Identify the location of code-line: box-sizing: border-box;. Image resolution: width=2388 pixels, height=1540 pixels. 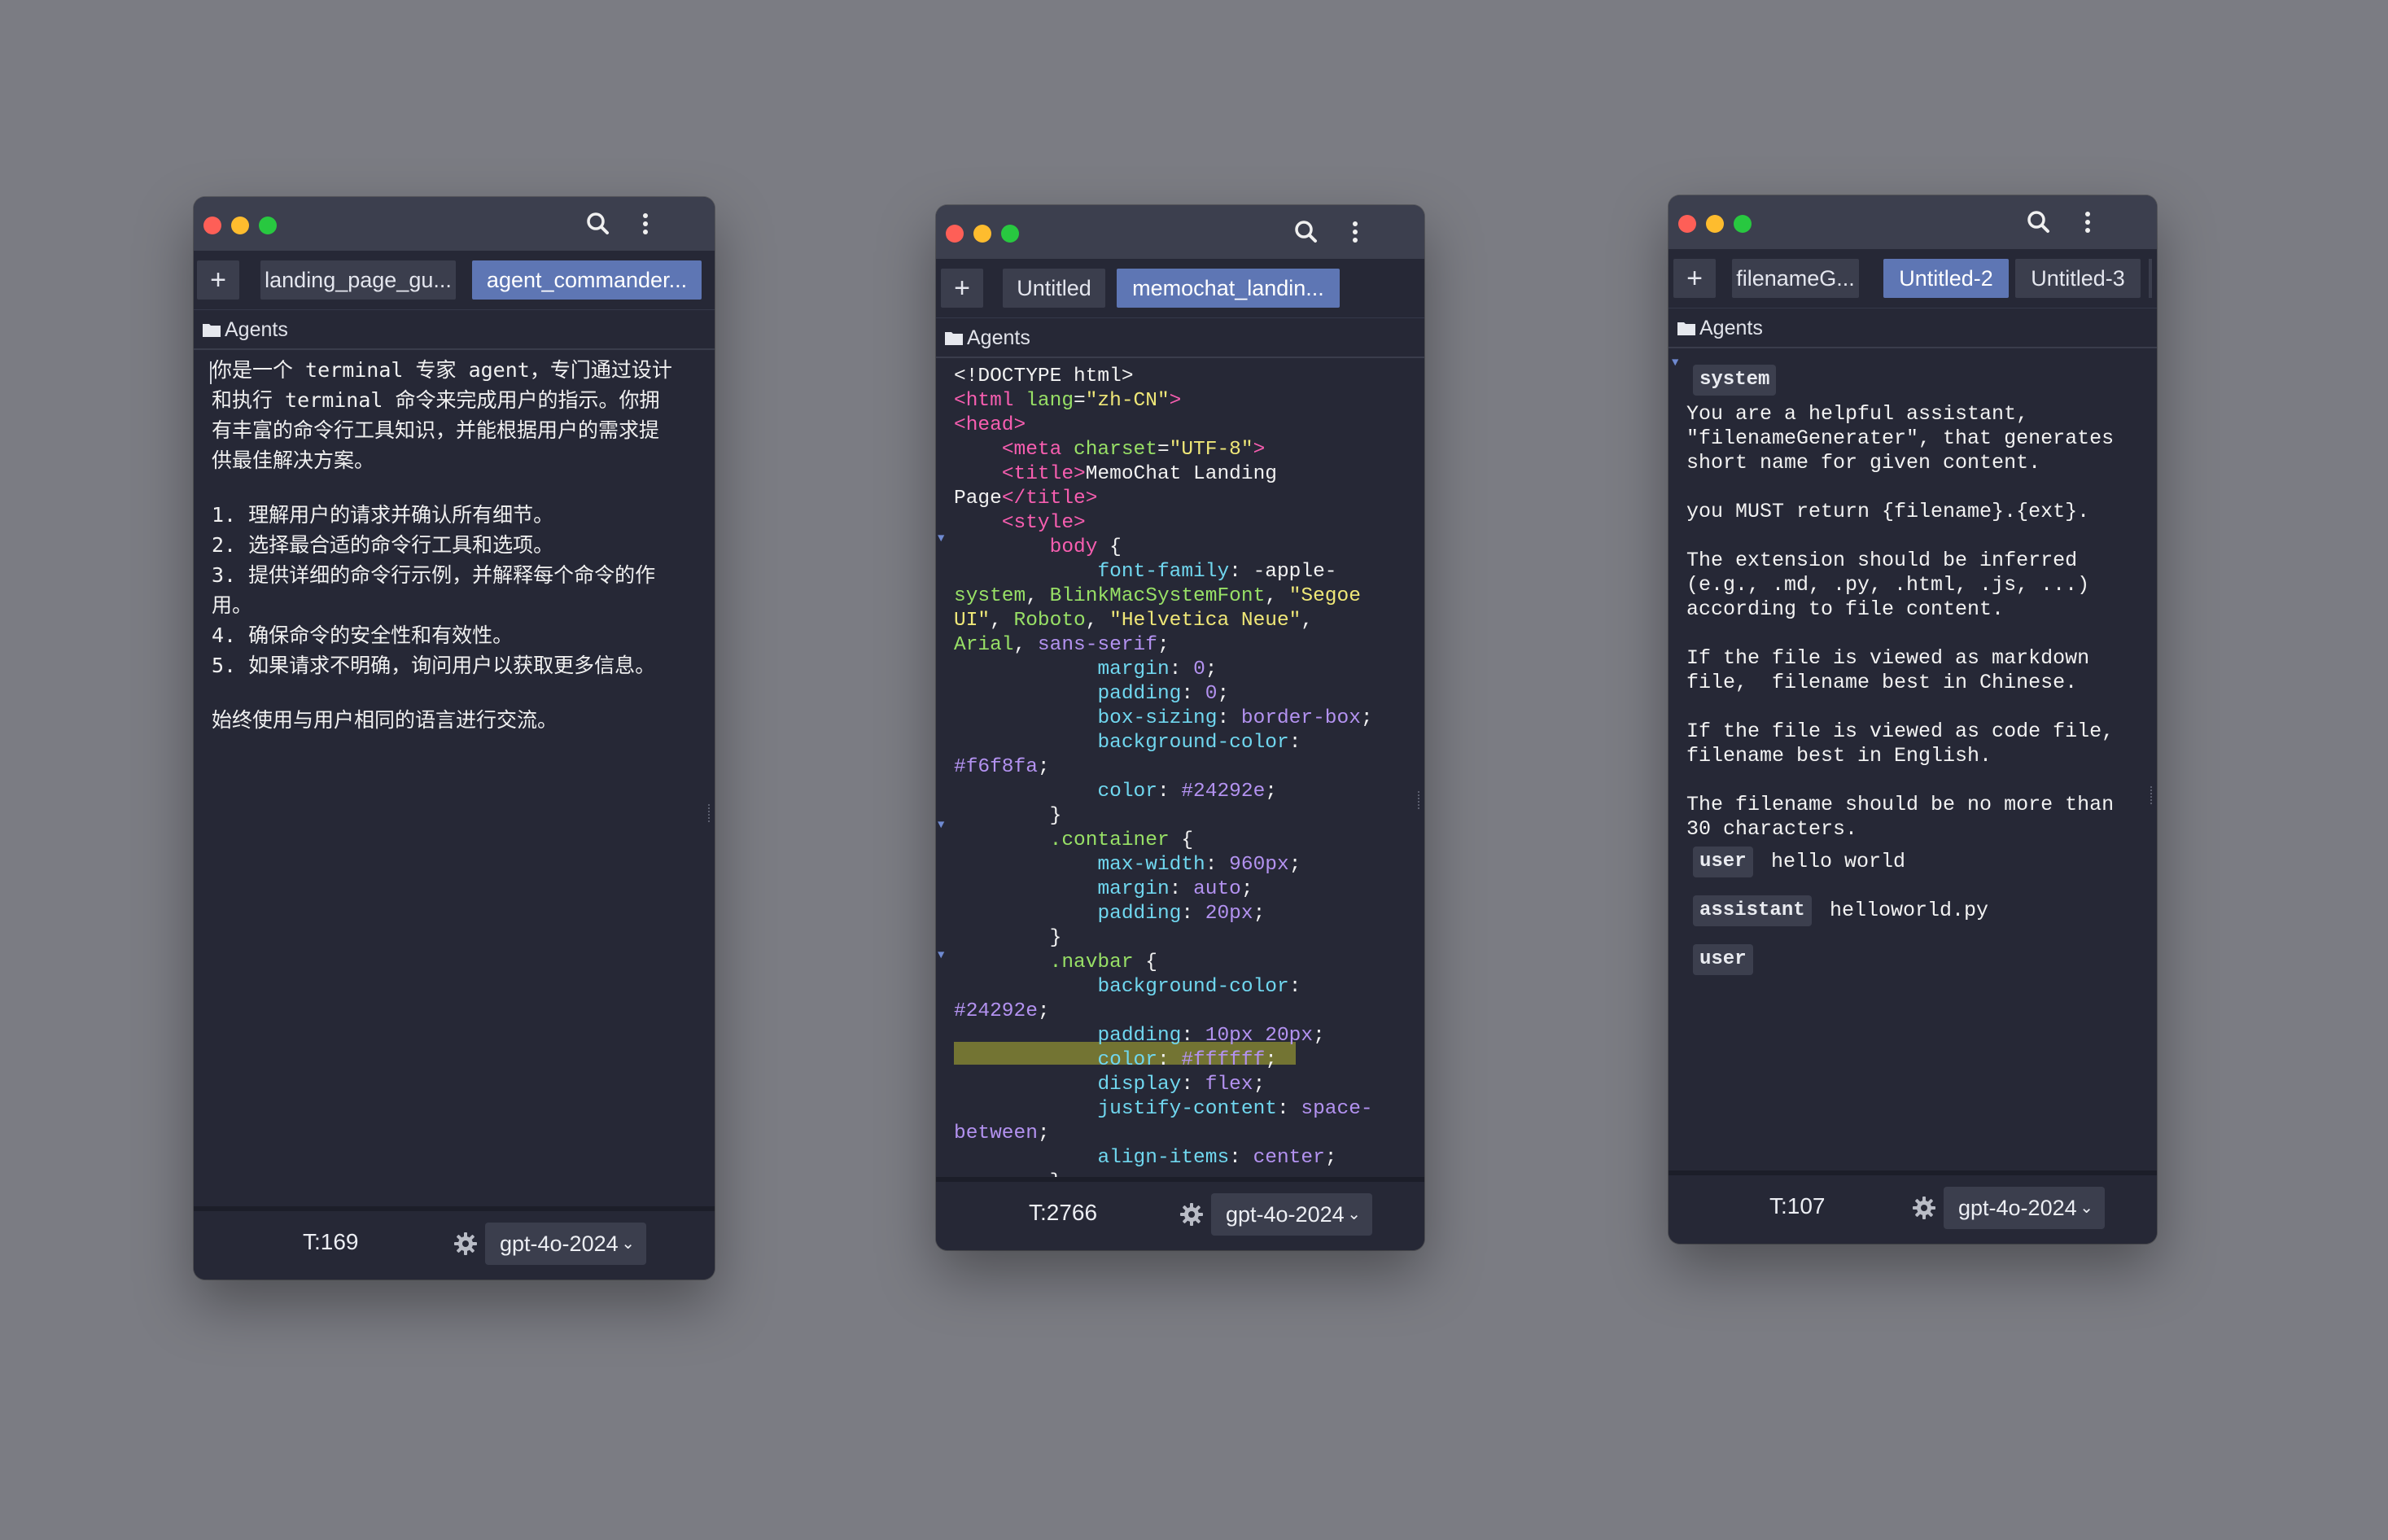
(1163, 719).